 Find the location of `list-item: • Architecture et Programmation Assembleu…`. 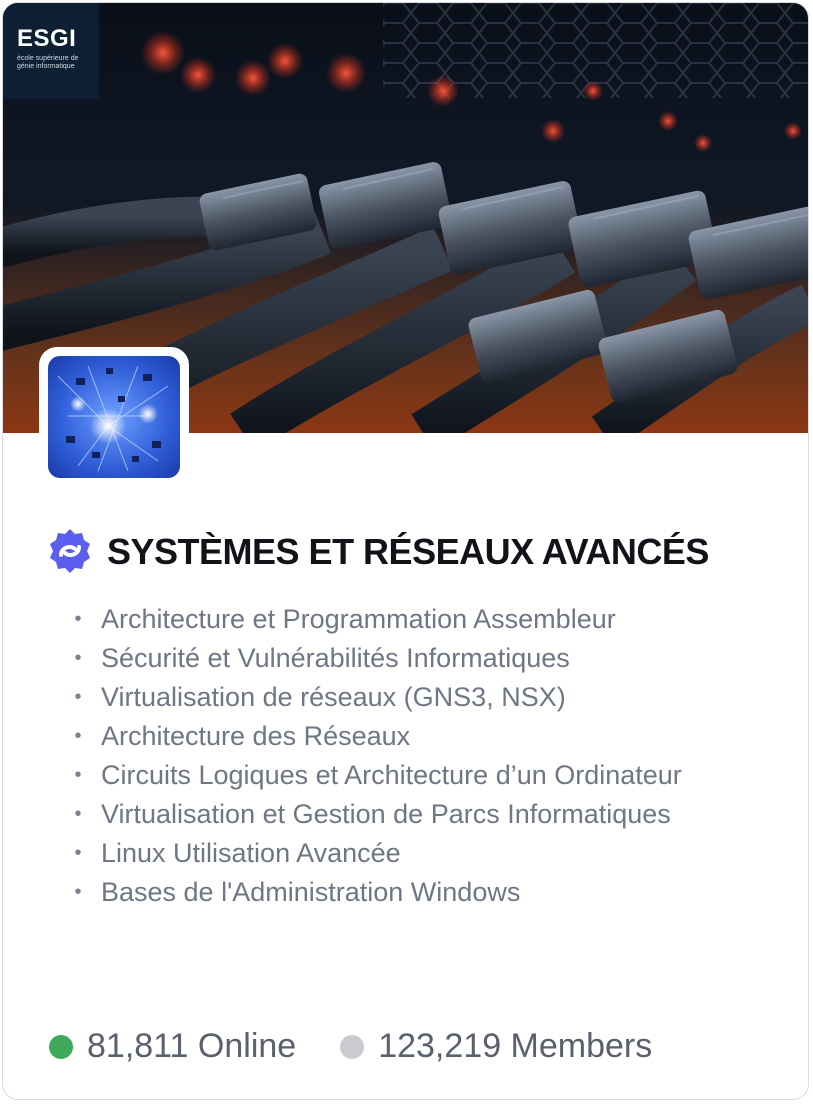

list-item: • Architecture et Programmation Assembleu… is located at coordinates (374, 619).